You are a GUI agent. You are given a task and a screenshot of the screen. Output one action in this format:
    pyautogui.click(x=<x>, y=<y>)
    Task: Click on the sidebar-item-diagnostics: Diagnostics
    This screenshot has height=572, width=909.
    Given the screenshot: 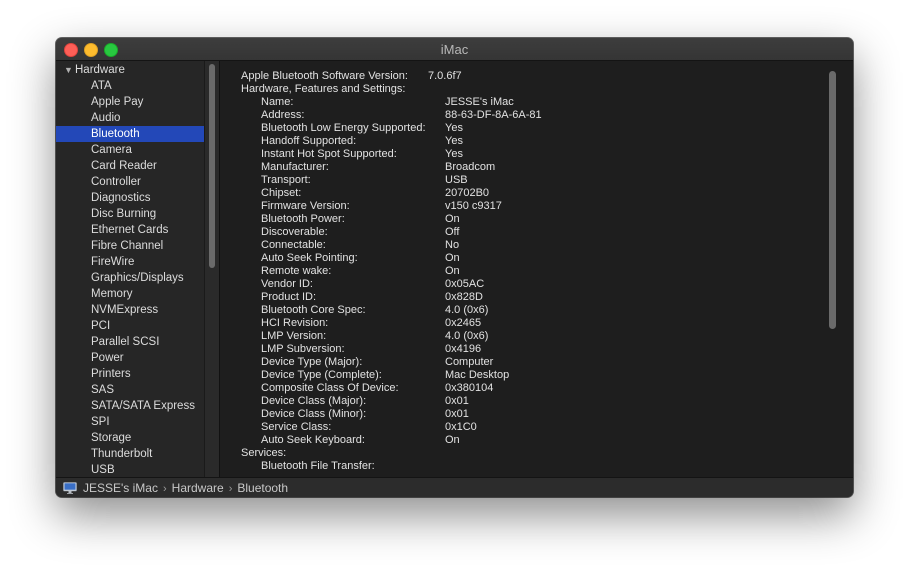 What is the action you would take?
    pyautogui.click(x=130, y=198)
    